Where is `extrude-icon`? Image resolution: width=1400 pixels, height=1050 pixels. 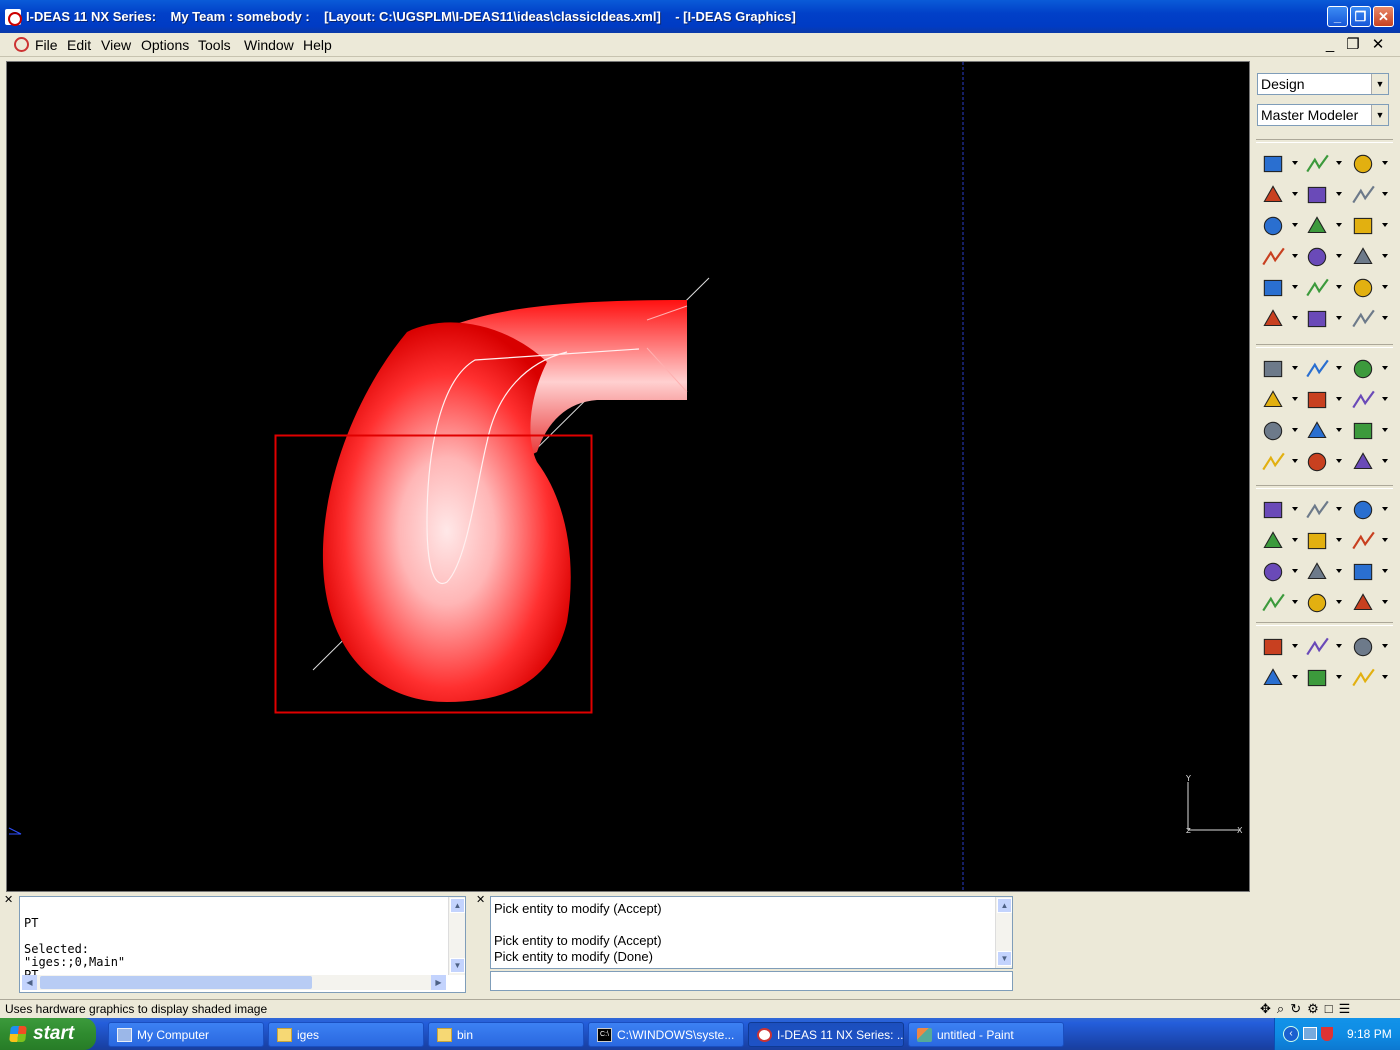
extrude-icon is located at coordinates (1279, 288).